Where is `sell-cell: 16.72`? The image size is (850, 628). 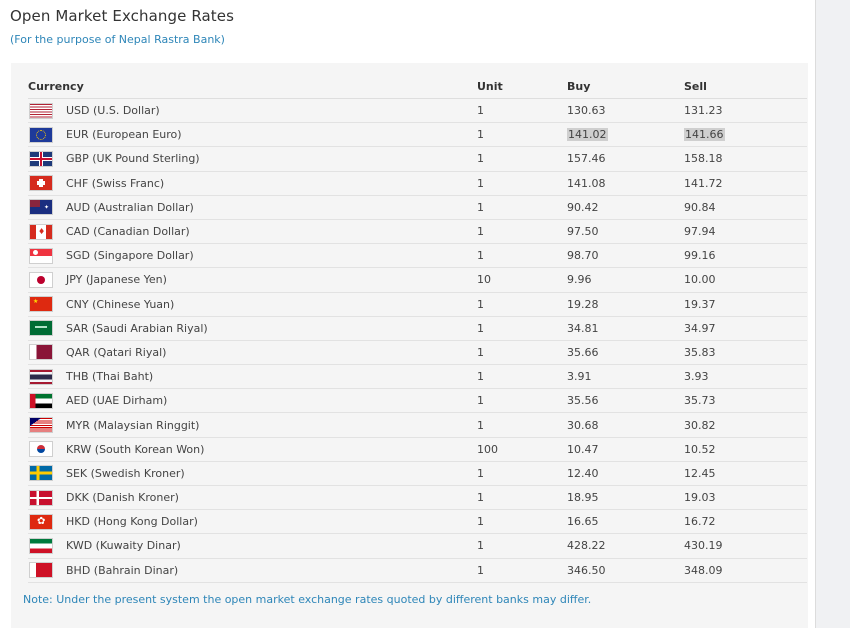 sell-cell: 16.72 is located at coordinates (745, 522).